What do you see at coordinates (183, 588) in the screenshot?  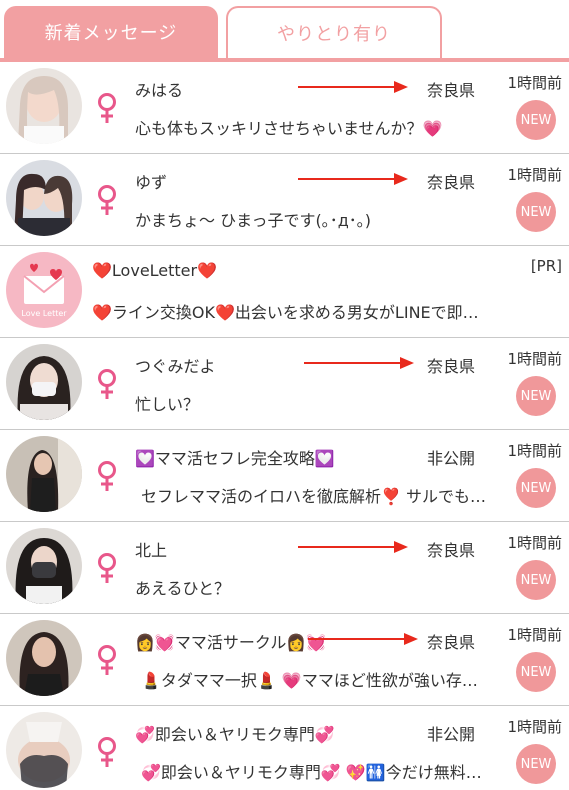 I see `message-preview: あえるひと？` at bounding box center [183, 588].